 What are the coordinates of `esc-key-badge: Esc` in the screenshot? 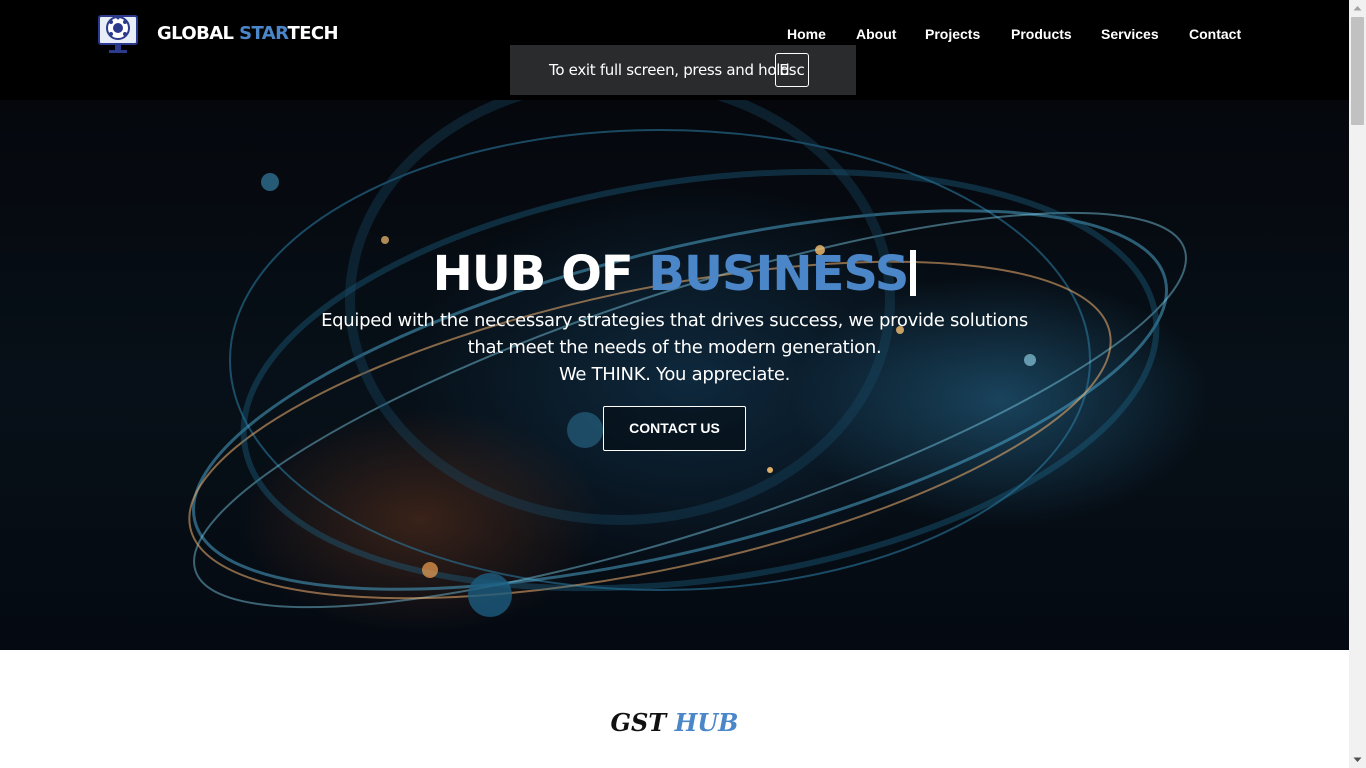 It's located at (792, 70).